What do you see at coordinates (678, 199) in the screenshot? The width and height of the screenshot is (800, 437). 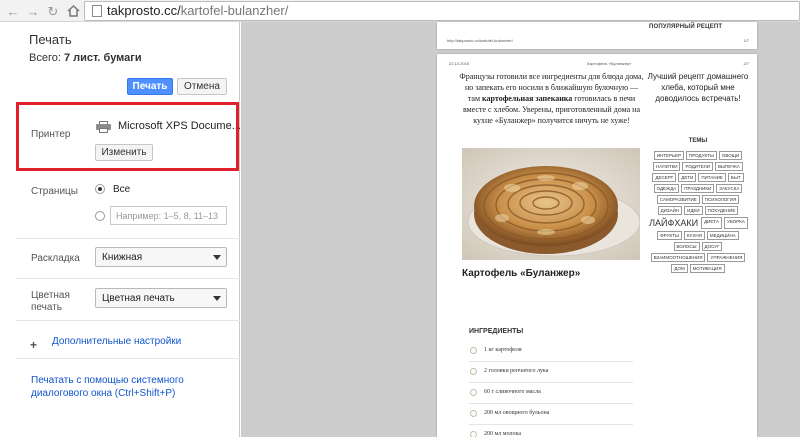 I see `tag-item: САМОРАЗВИТИЕ` at bounding box center [678, 199].